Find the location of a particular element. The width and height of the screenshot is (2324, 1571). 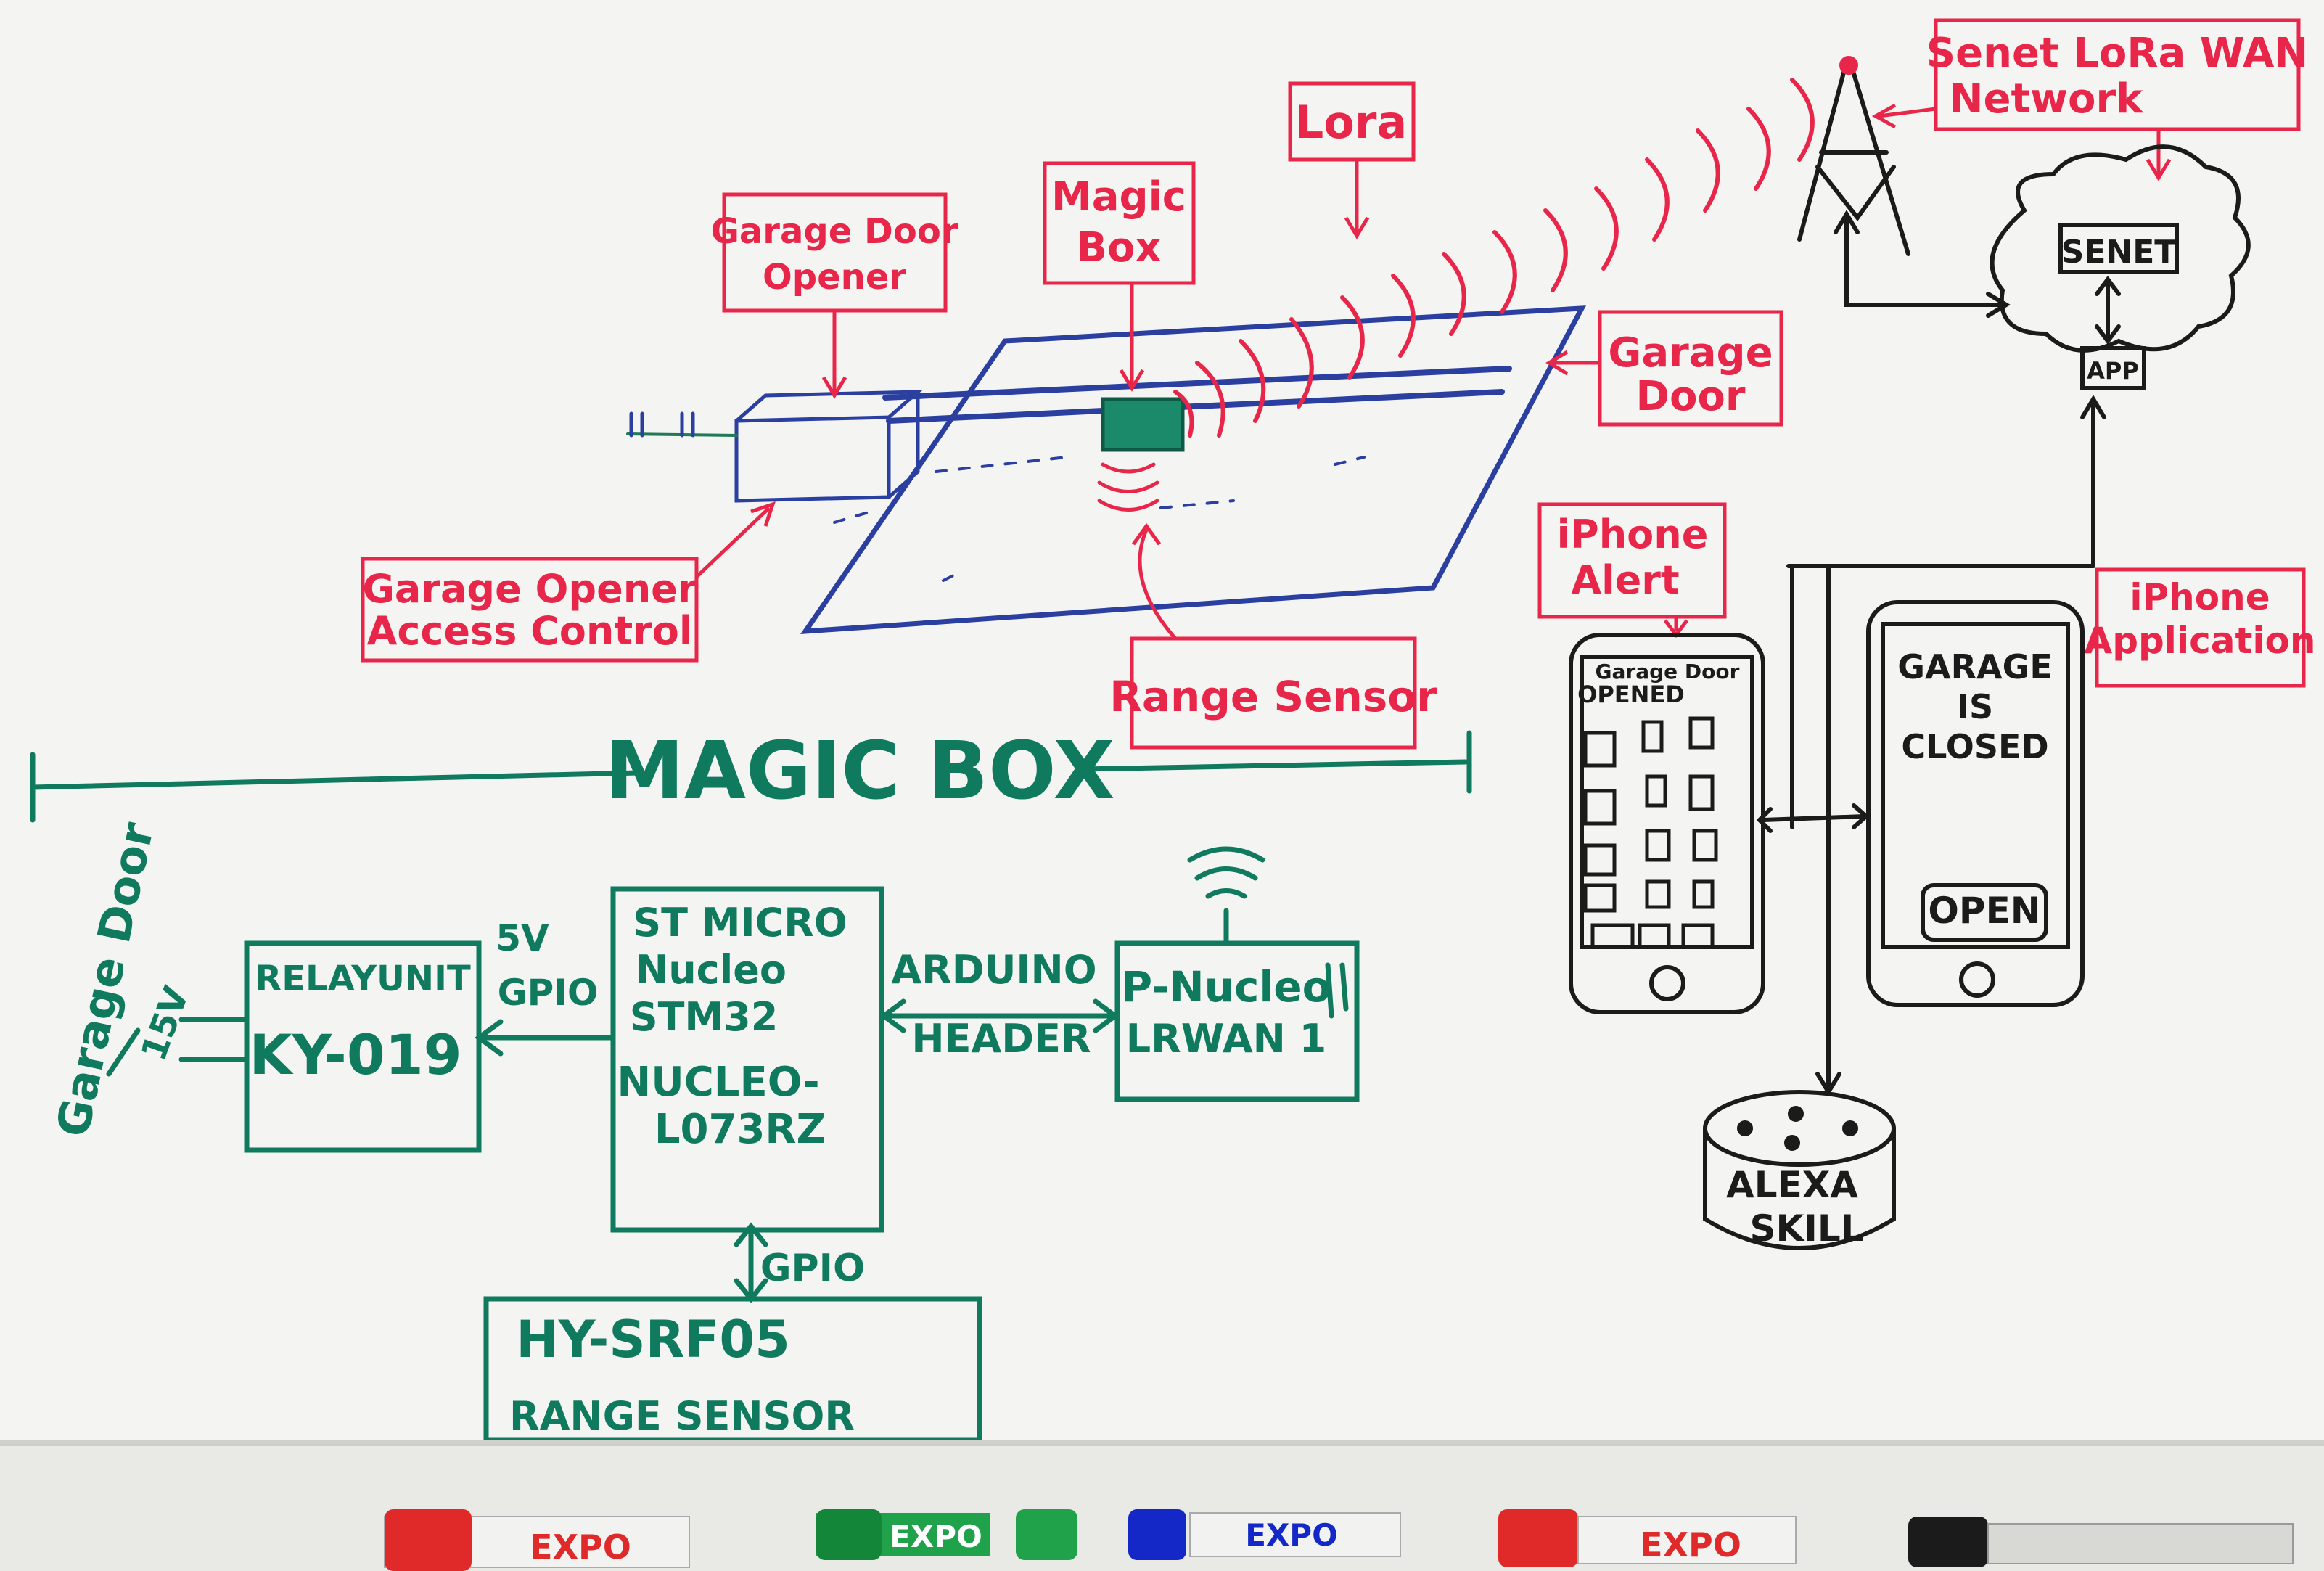

label-range-sensor: Range Sensor is located at coordinates (1273, 696).